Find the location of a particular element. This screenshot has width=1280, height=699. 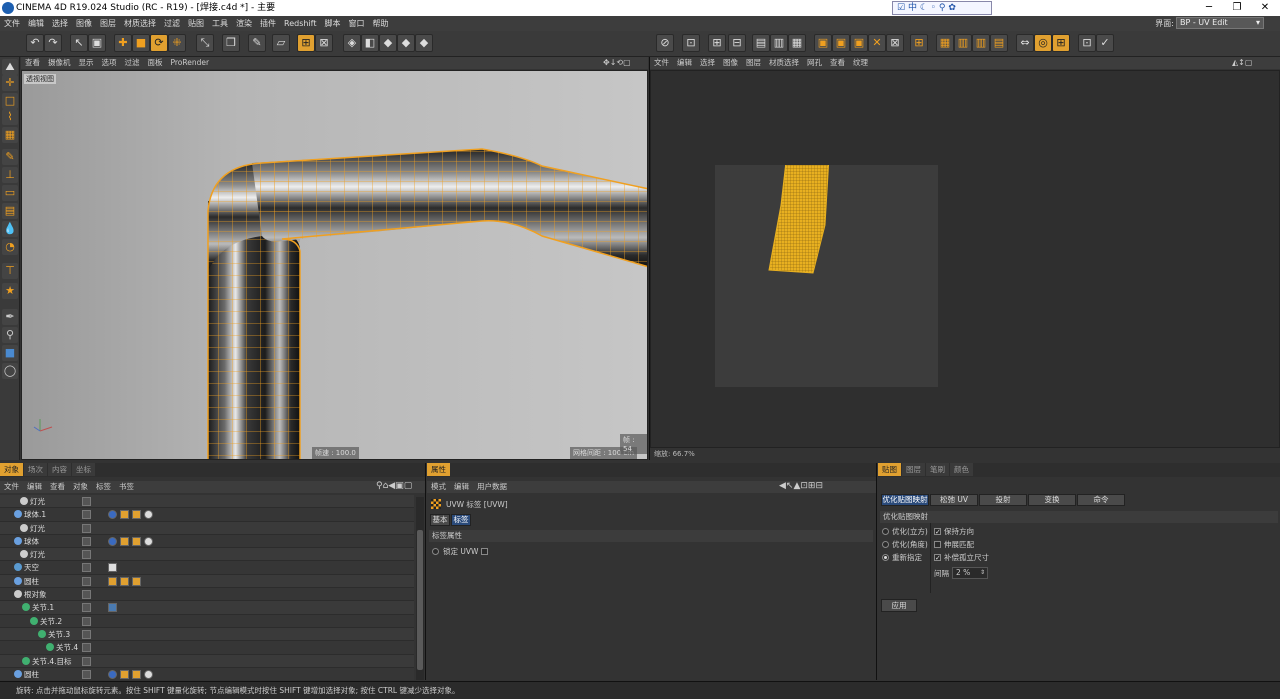

layout-select: BP - UV Edit ▾ is located at coordinates (1220, 23).